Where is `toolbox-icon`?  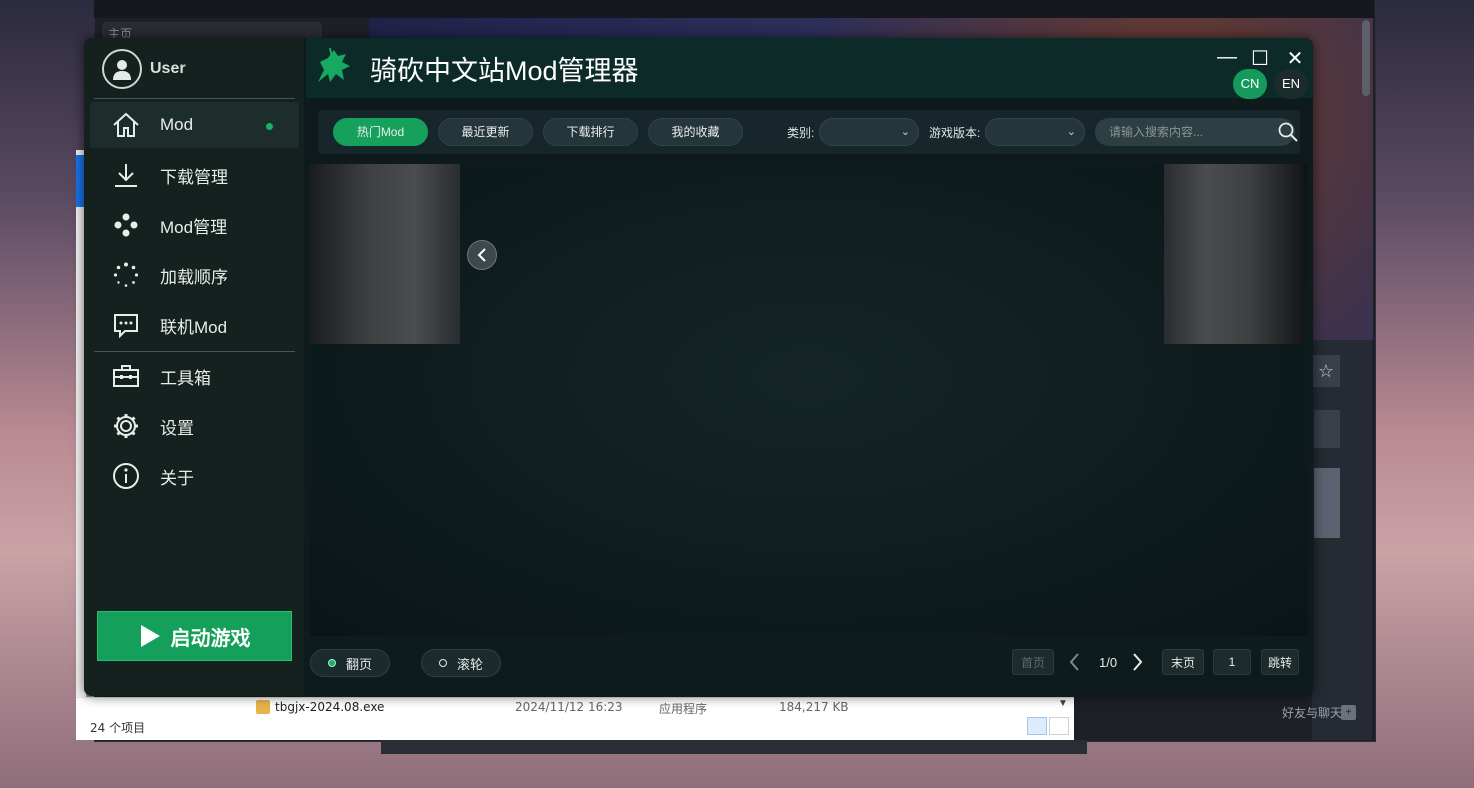
toolbox-icon is located at coordinates (126, 376).